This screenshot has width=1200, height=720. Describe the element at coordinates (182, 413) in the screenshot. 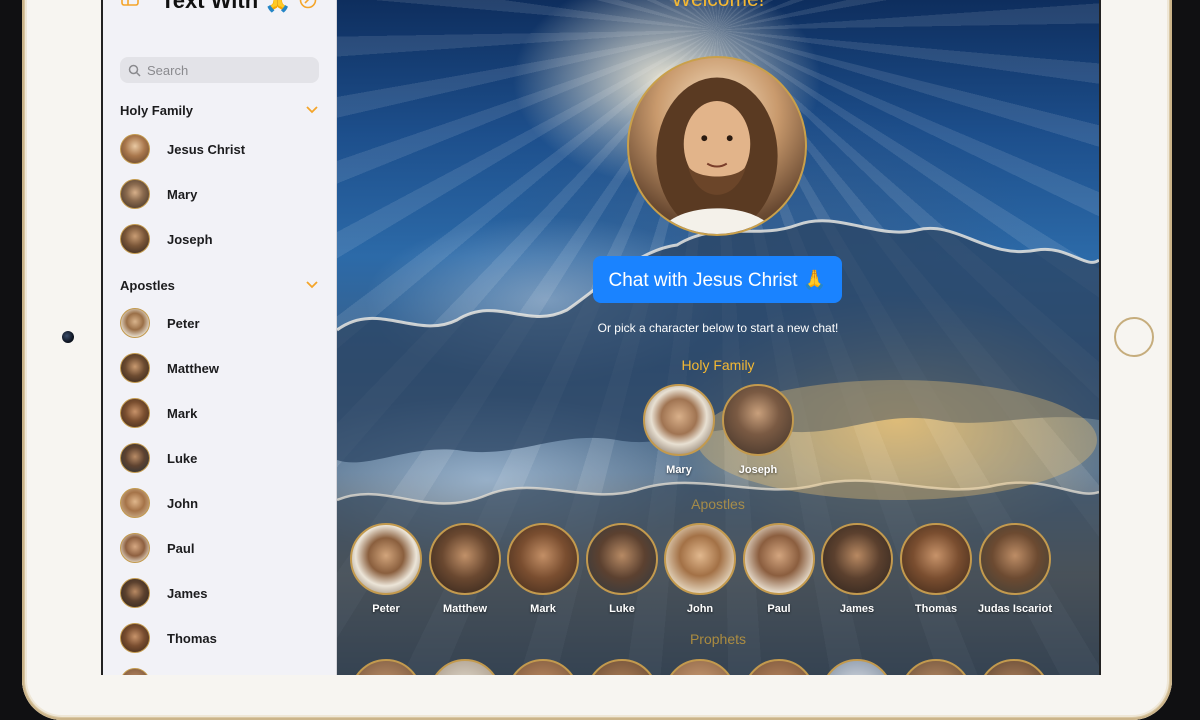

I see `contact-name: Mark` at that location.